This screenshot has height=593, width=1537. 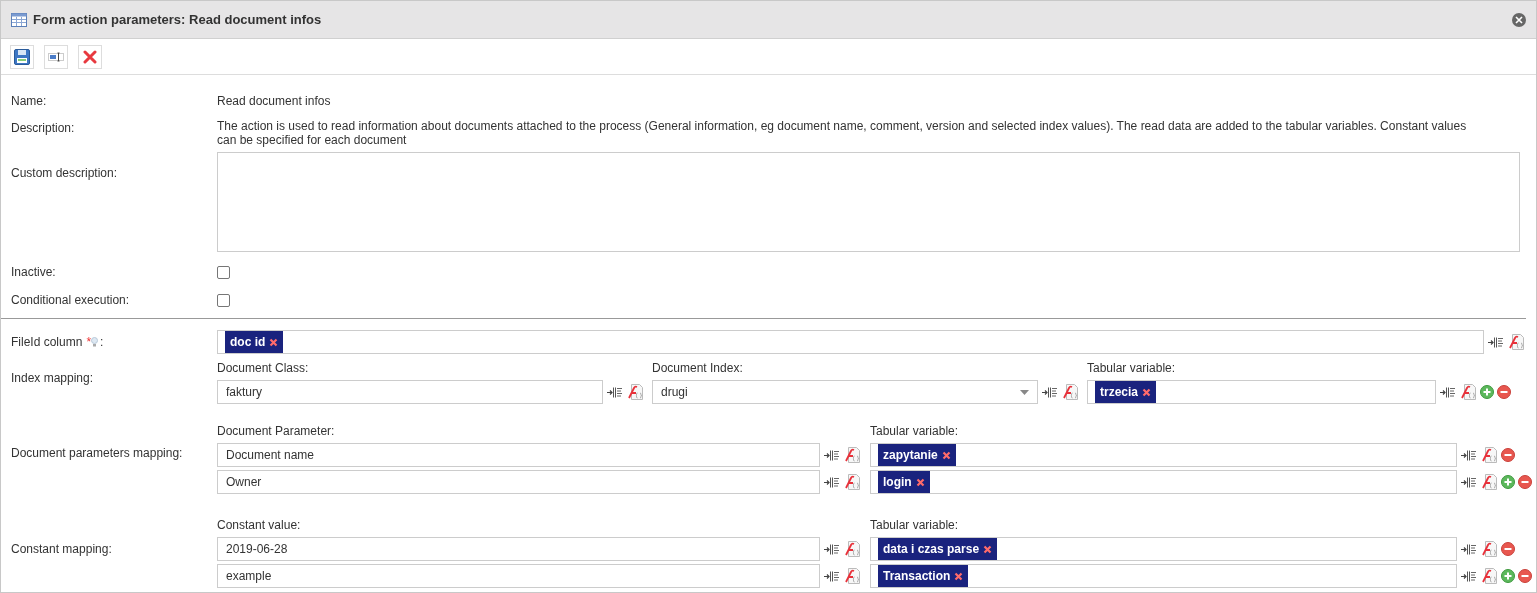 I want to click on save-button, so click(x=22, y=56).